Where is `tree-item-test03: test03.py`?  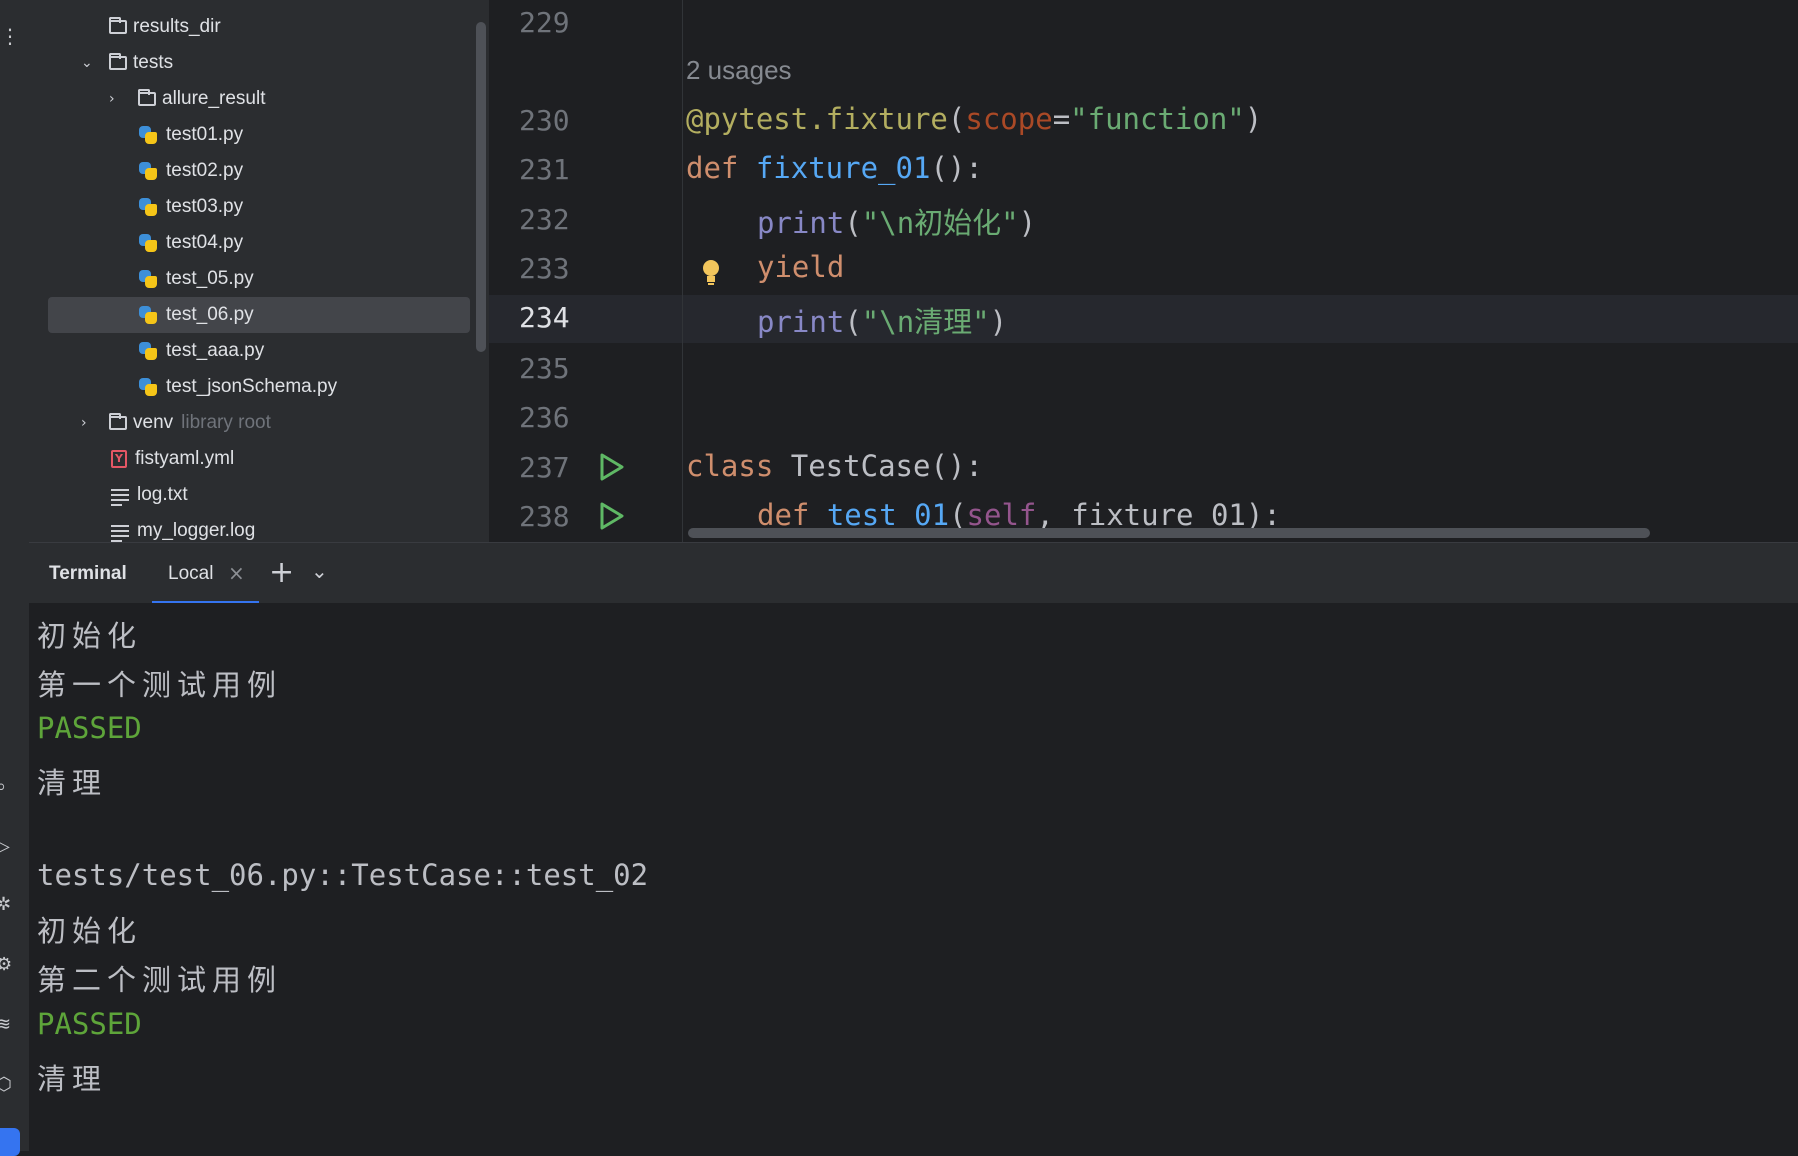 tree-item-test03: test03.py is located at coordinates (259, 207).